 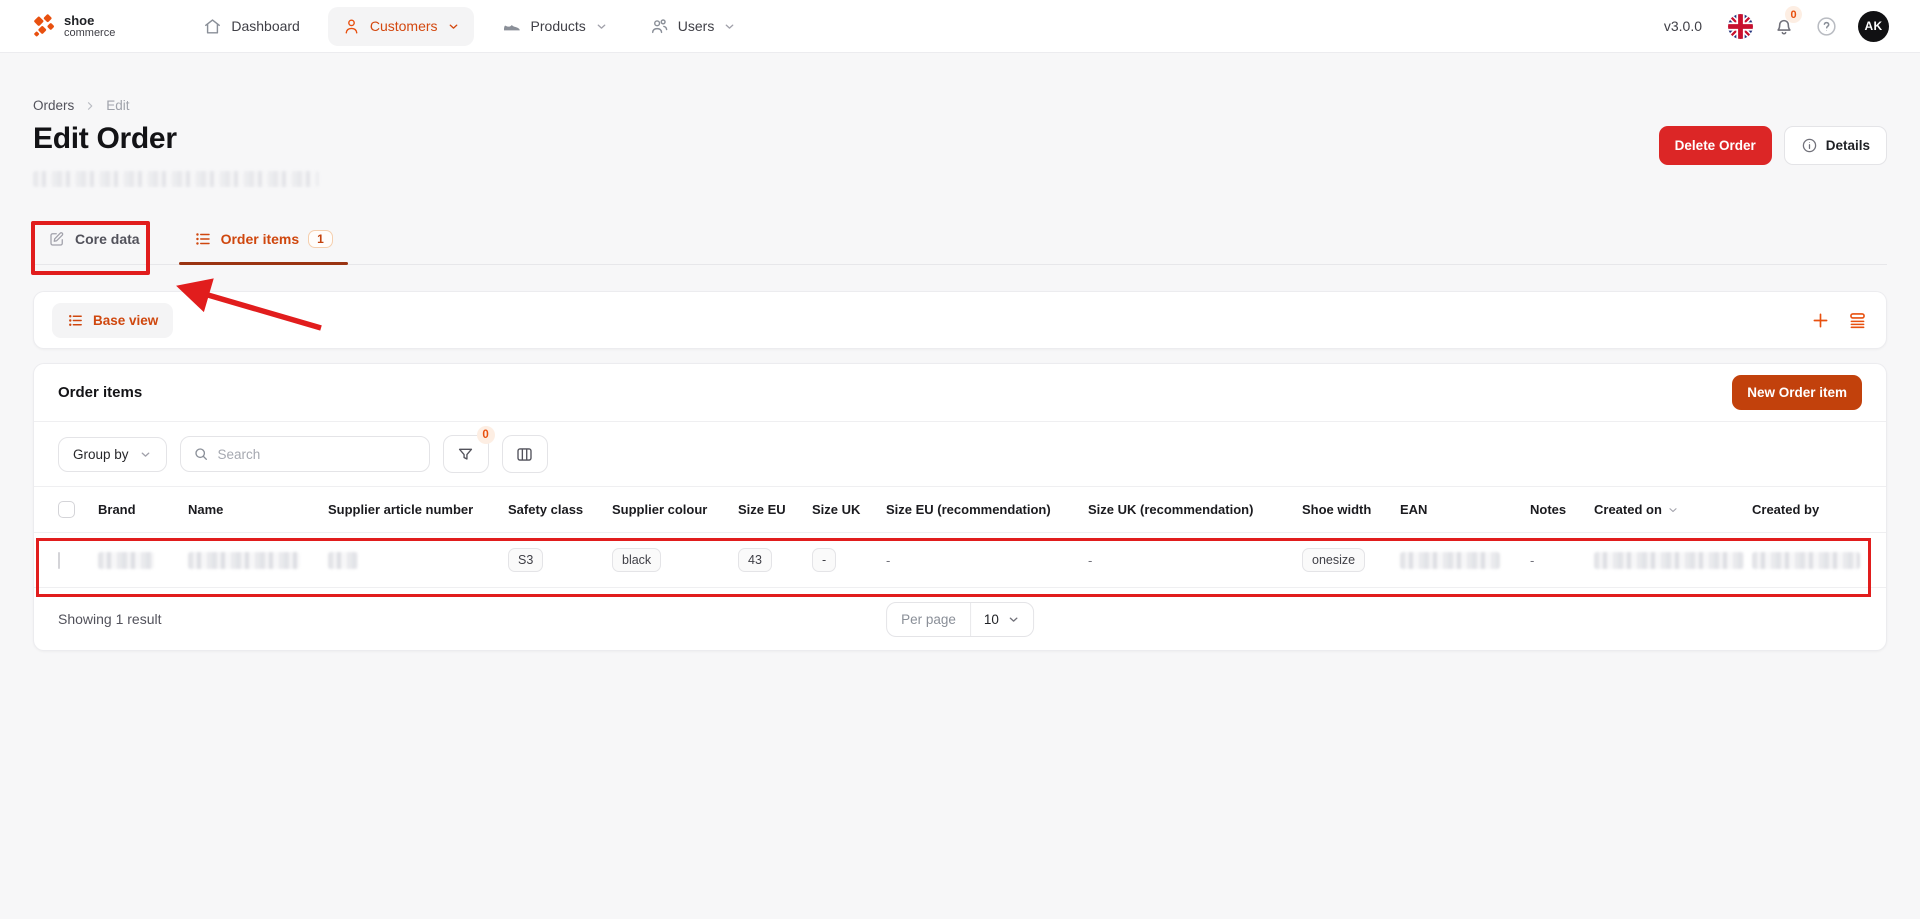 I want to click on brand-logo: shoe commerce, so click(x=73, y=26).